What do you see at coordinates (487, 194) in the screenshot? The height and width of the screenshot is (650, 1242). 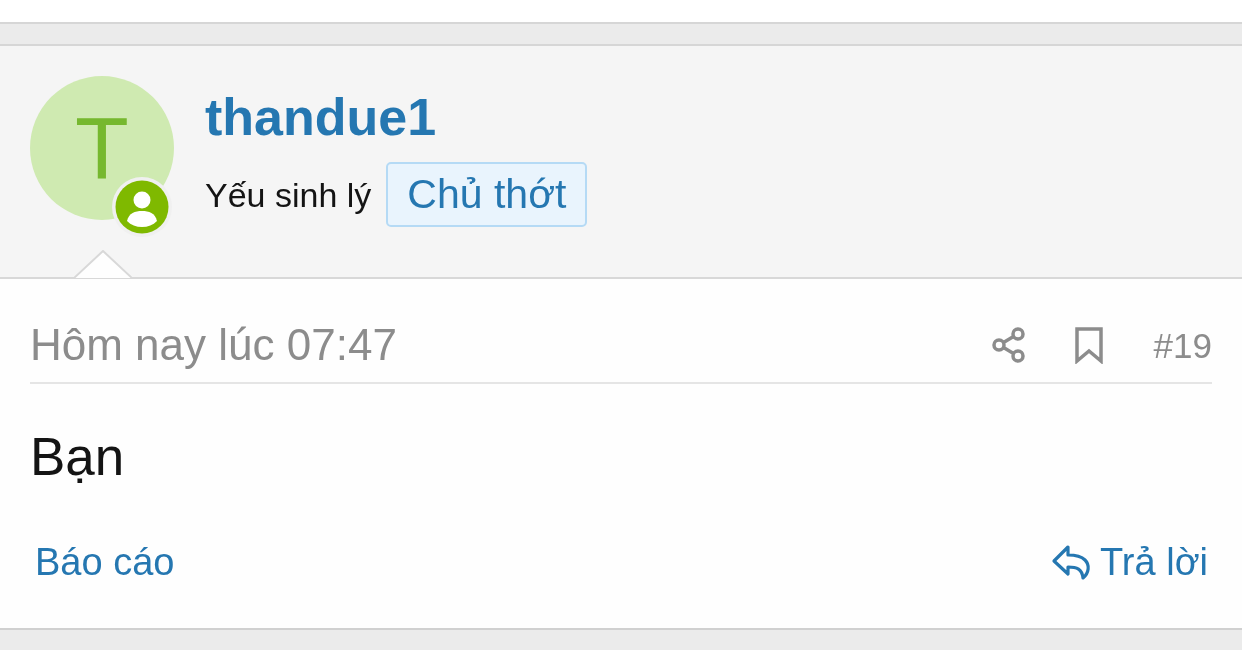 I see `user-badge: Chủ thớt` at bounding box center [487, 194].